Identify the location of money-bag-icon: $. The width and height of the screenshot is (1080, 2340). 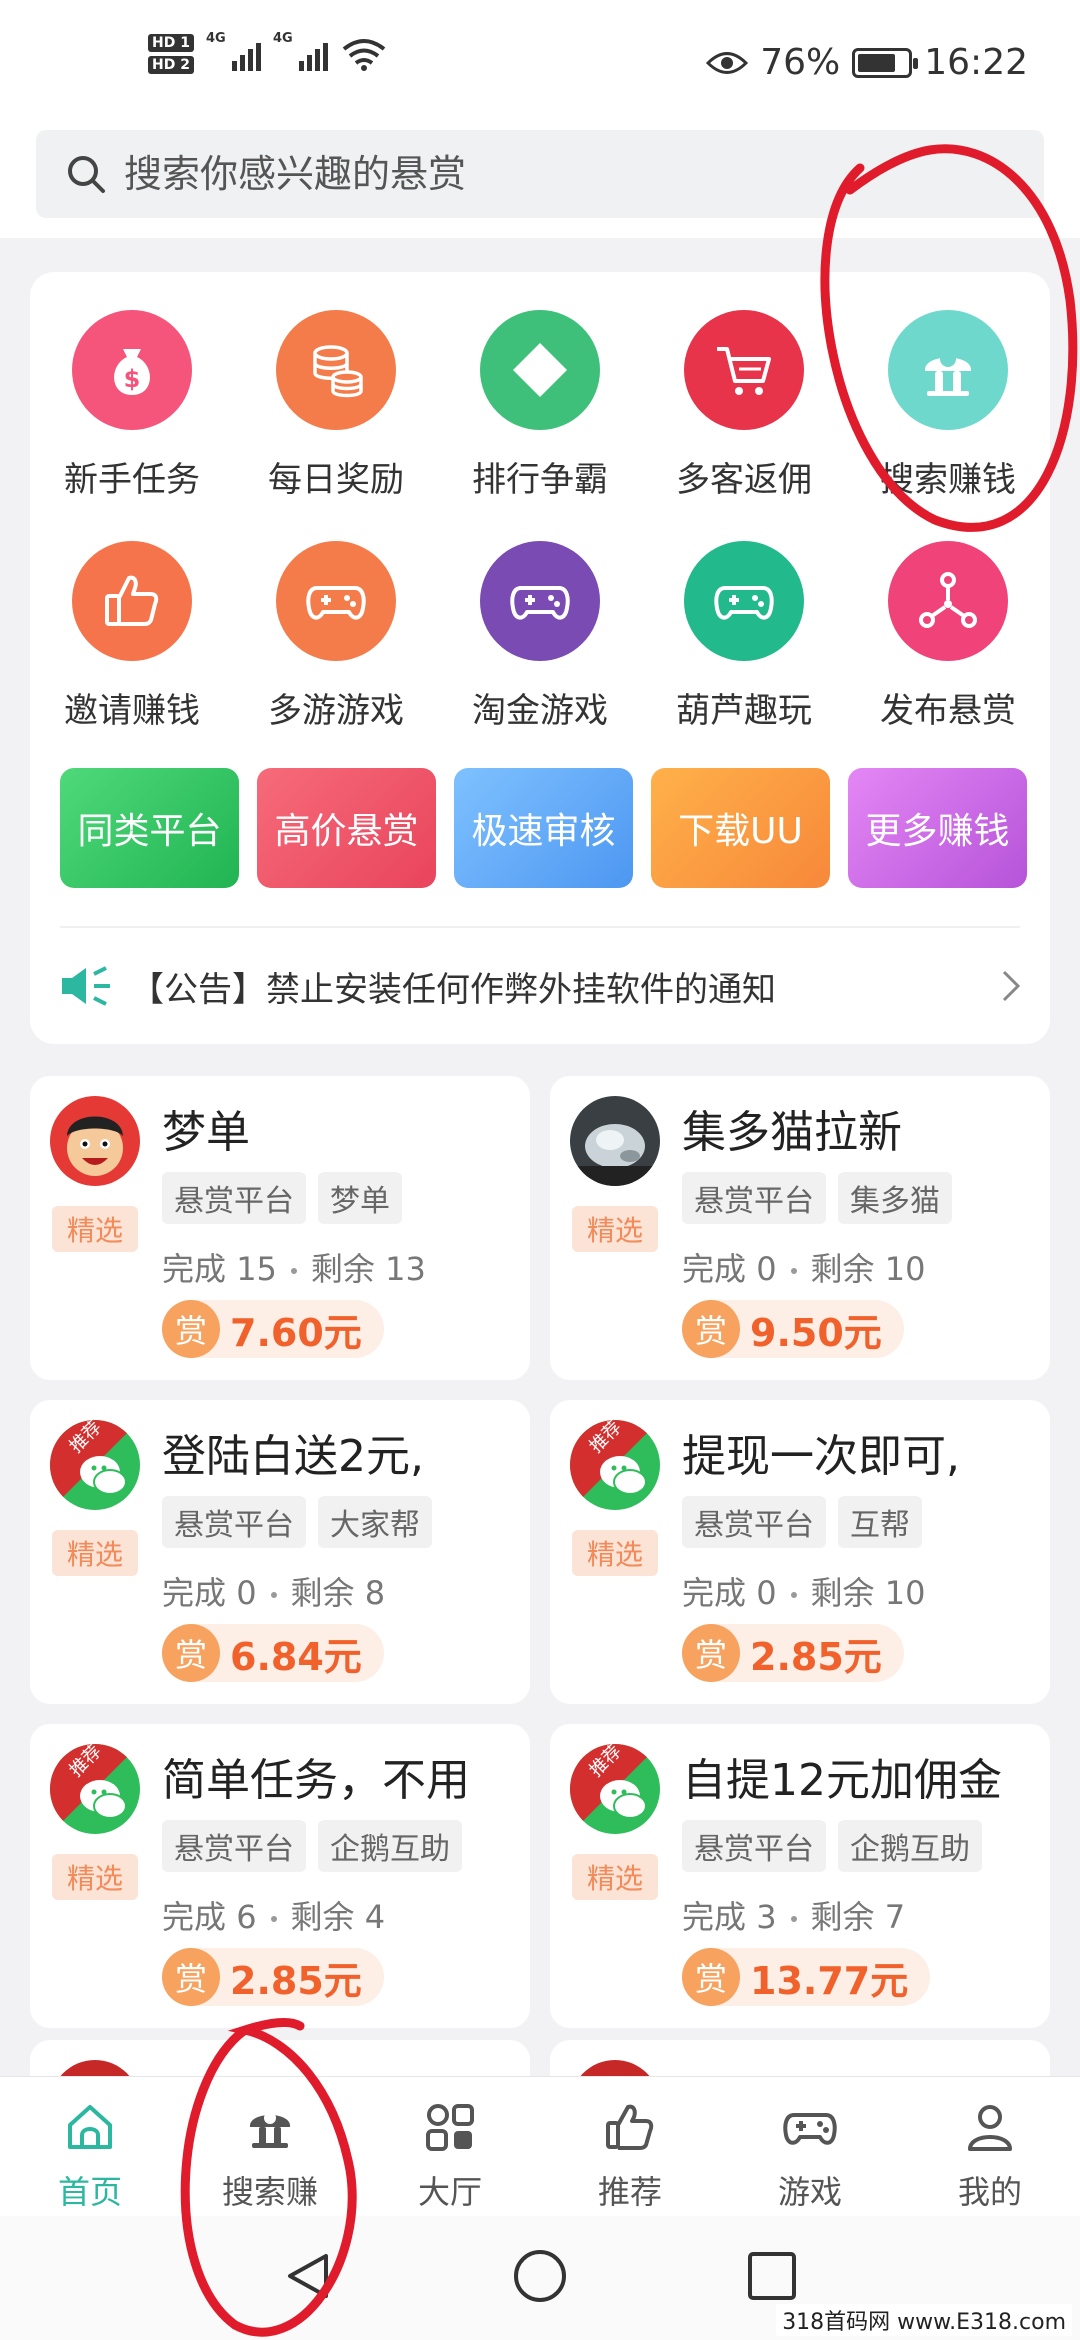
(132, 370).